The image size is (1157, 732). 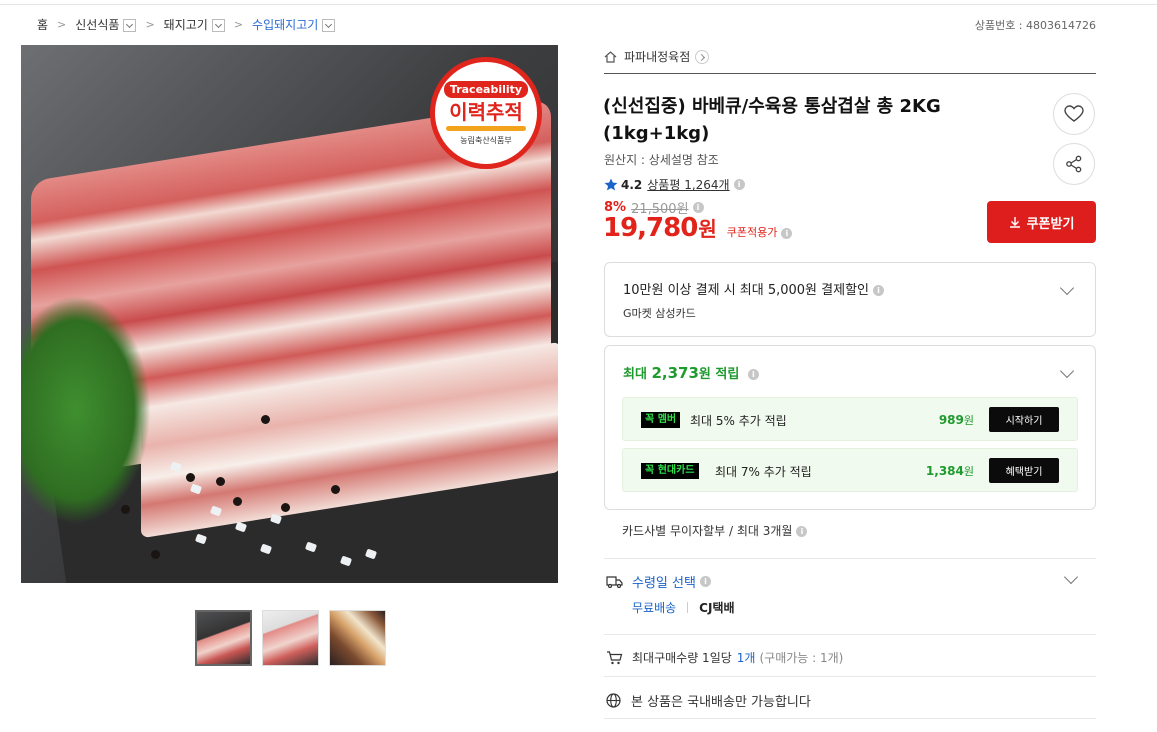 I want to click on product-number: 상품번호 : 4803614726, so click(x=1035, y=25).